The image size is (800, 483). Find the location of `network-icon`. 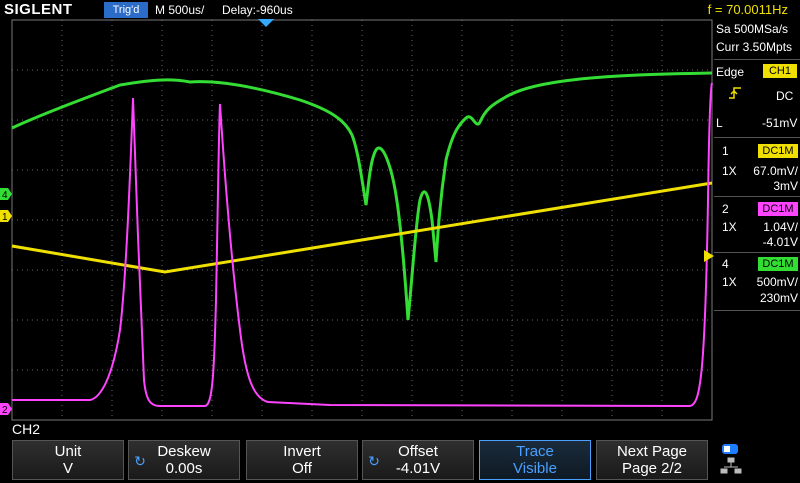

network-icon is located at coordinates (731, 465).